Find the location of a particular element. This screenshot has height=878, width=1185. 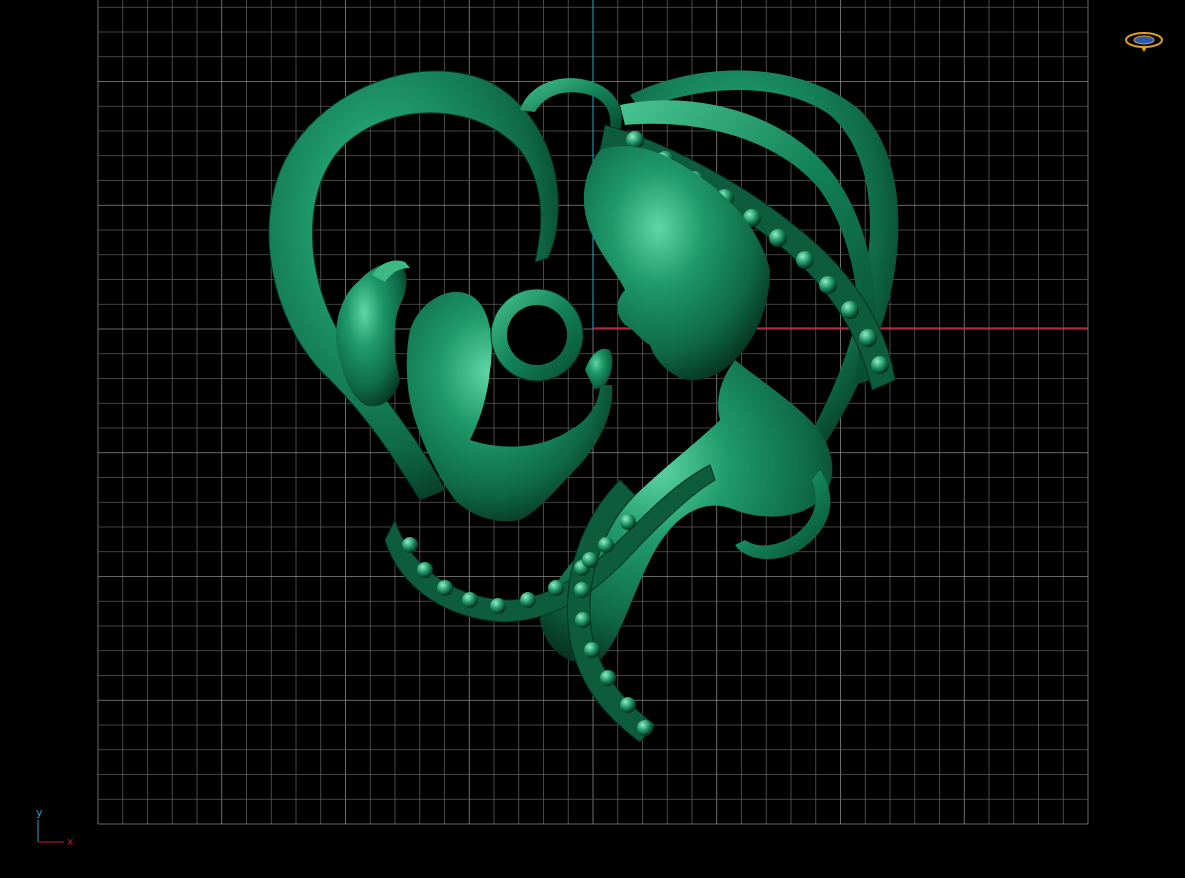

ring-inner is located at coordinates (537, 335).